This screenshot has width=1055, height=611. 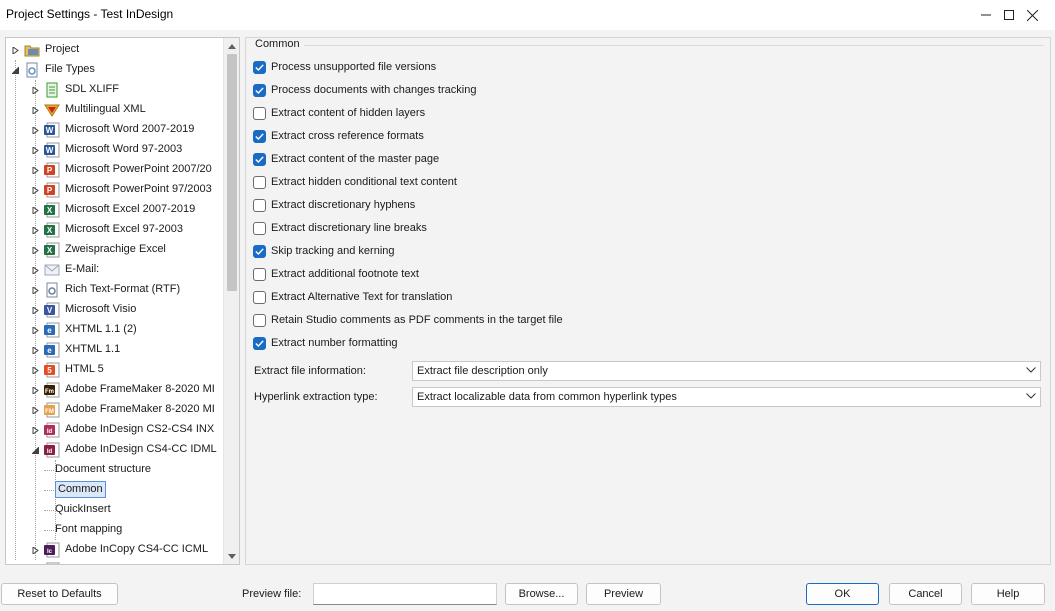 What do you see at coordinates (324, 251) in the screenshot?
I see `option-row: Skip tracking and kerning` at bounding box center [324, 251].